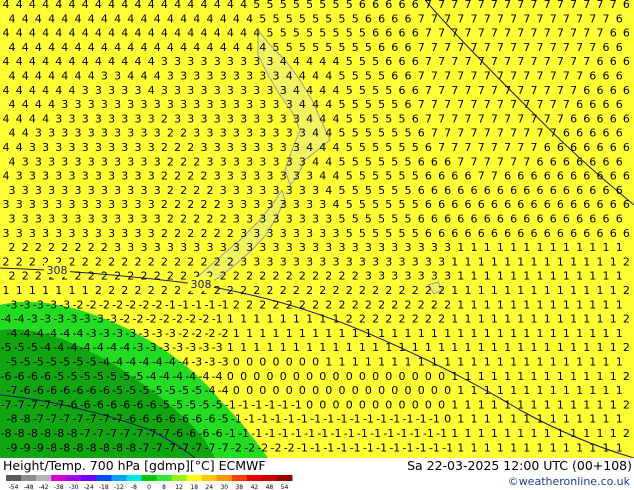 This screenshot has width=634, height=490. I want to click on credit-link: ©weatheronline.co.uk, so click(569, 481).